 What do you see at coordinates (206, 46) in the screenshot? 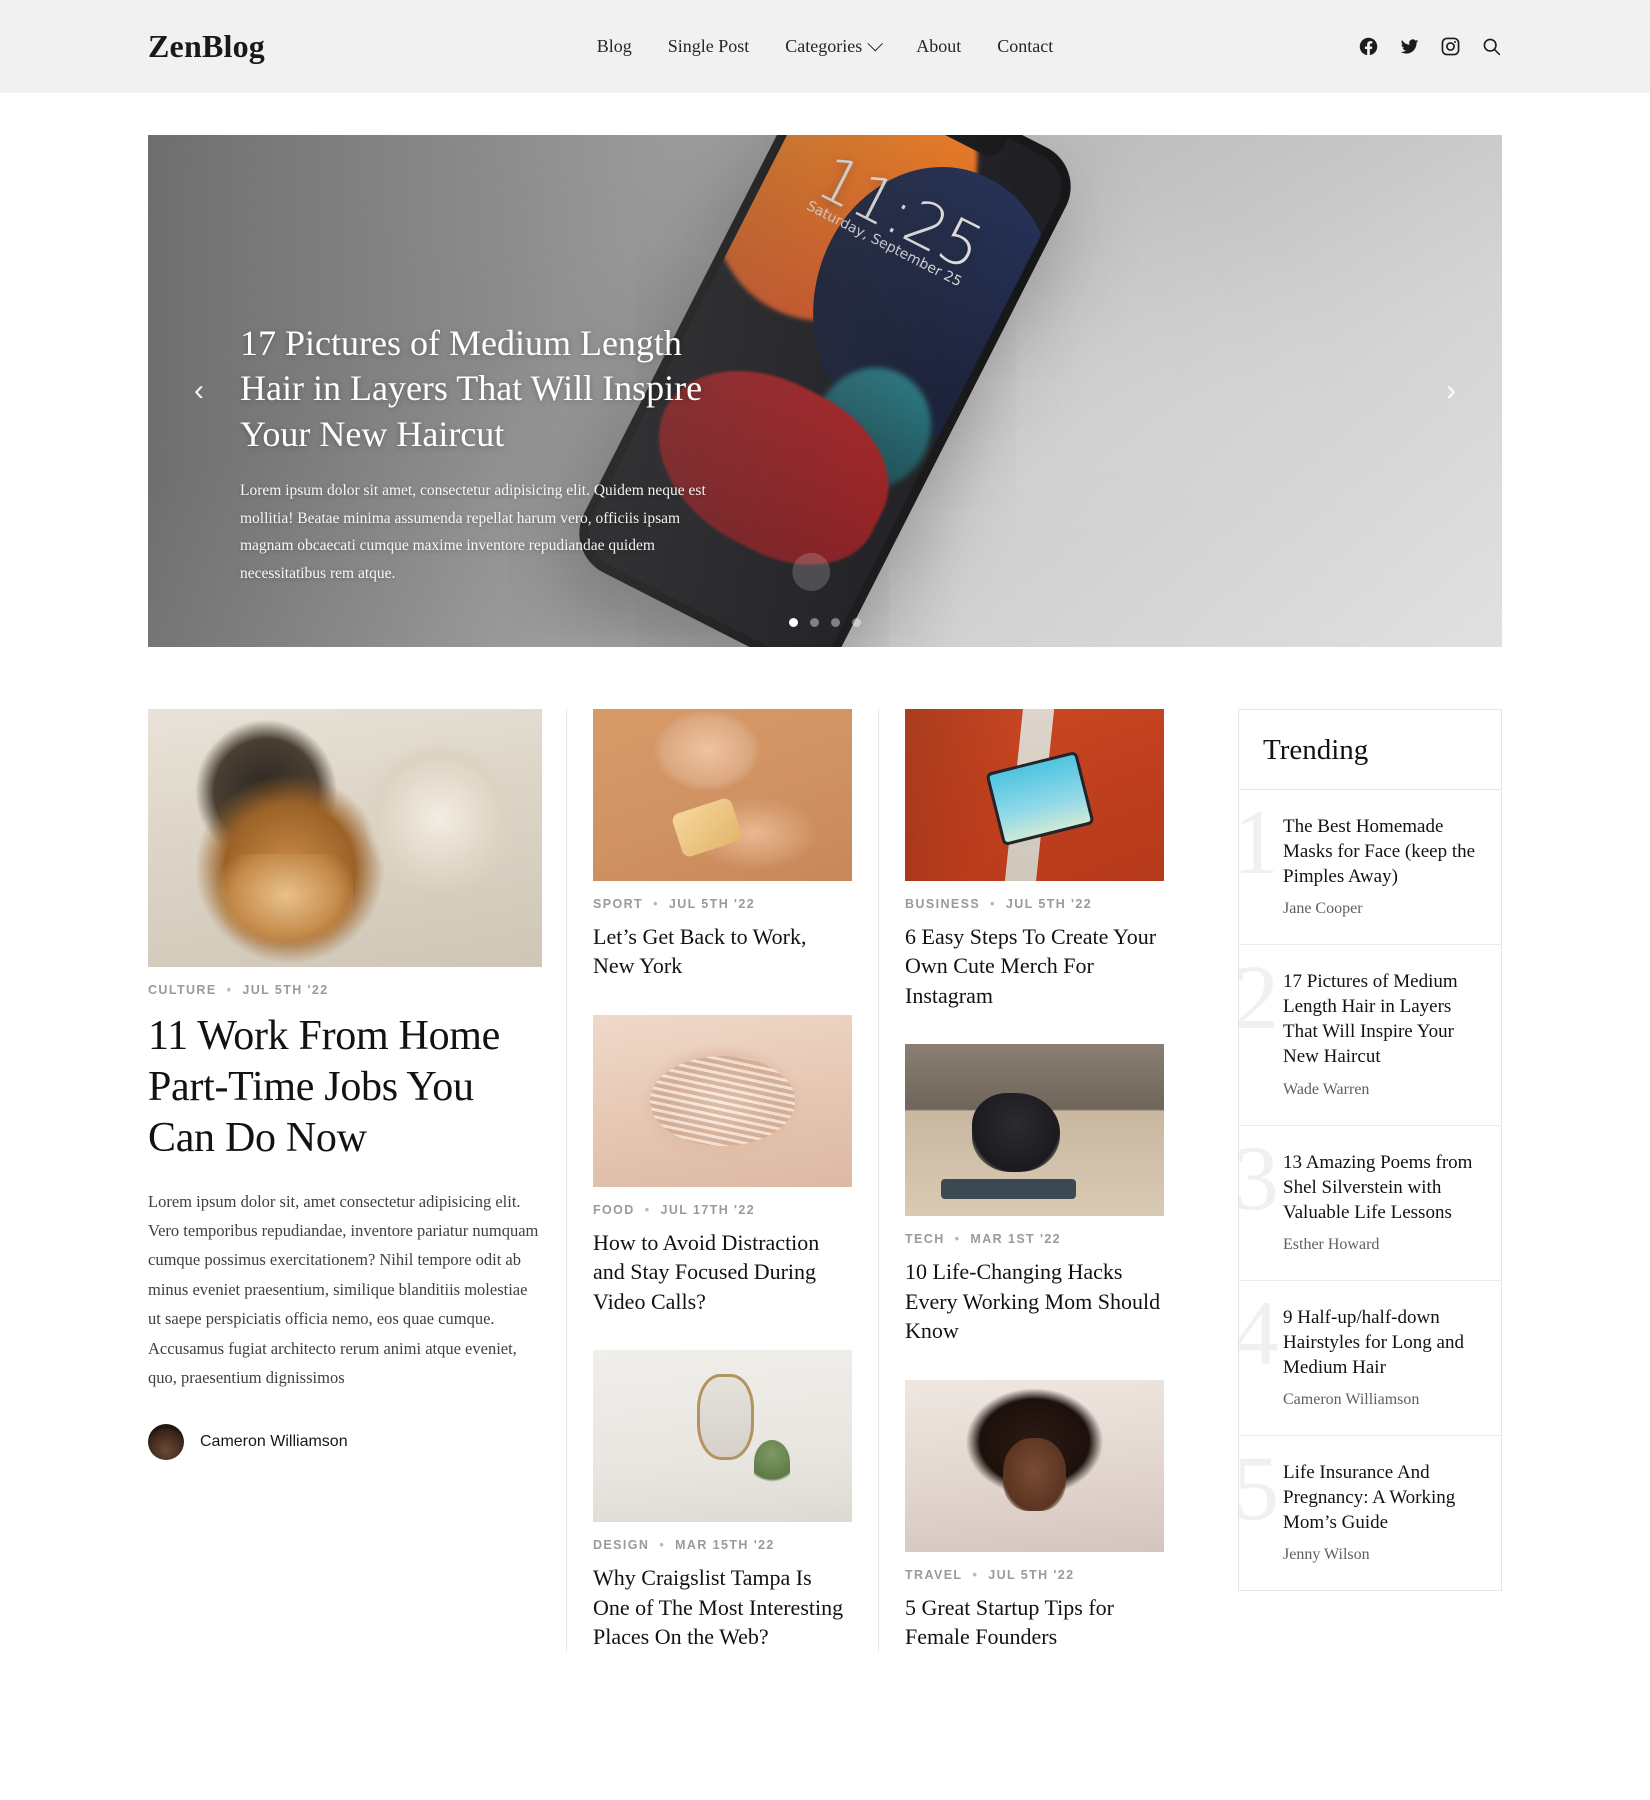
I see `site-logo: ZenBlog` at bounding box center [206, 46].